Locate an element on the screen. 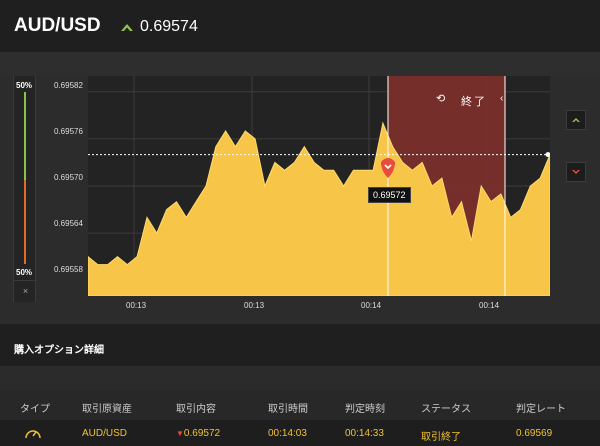 The width and height of the screenshot is (600, 446). pair-title: AUD/USD is located at coordinates (57, 25).